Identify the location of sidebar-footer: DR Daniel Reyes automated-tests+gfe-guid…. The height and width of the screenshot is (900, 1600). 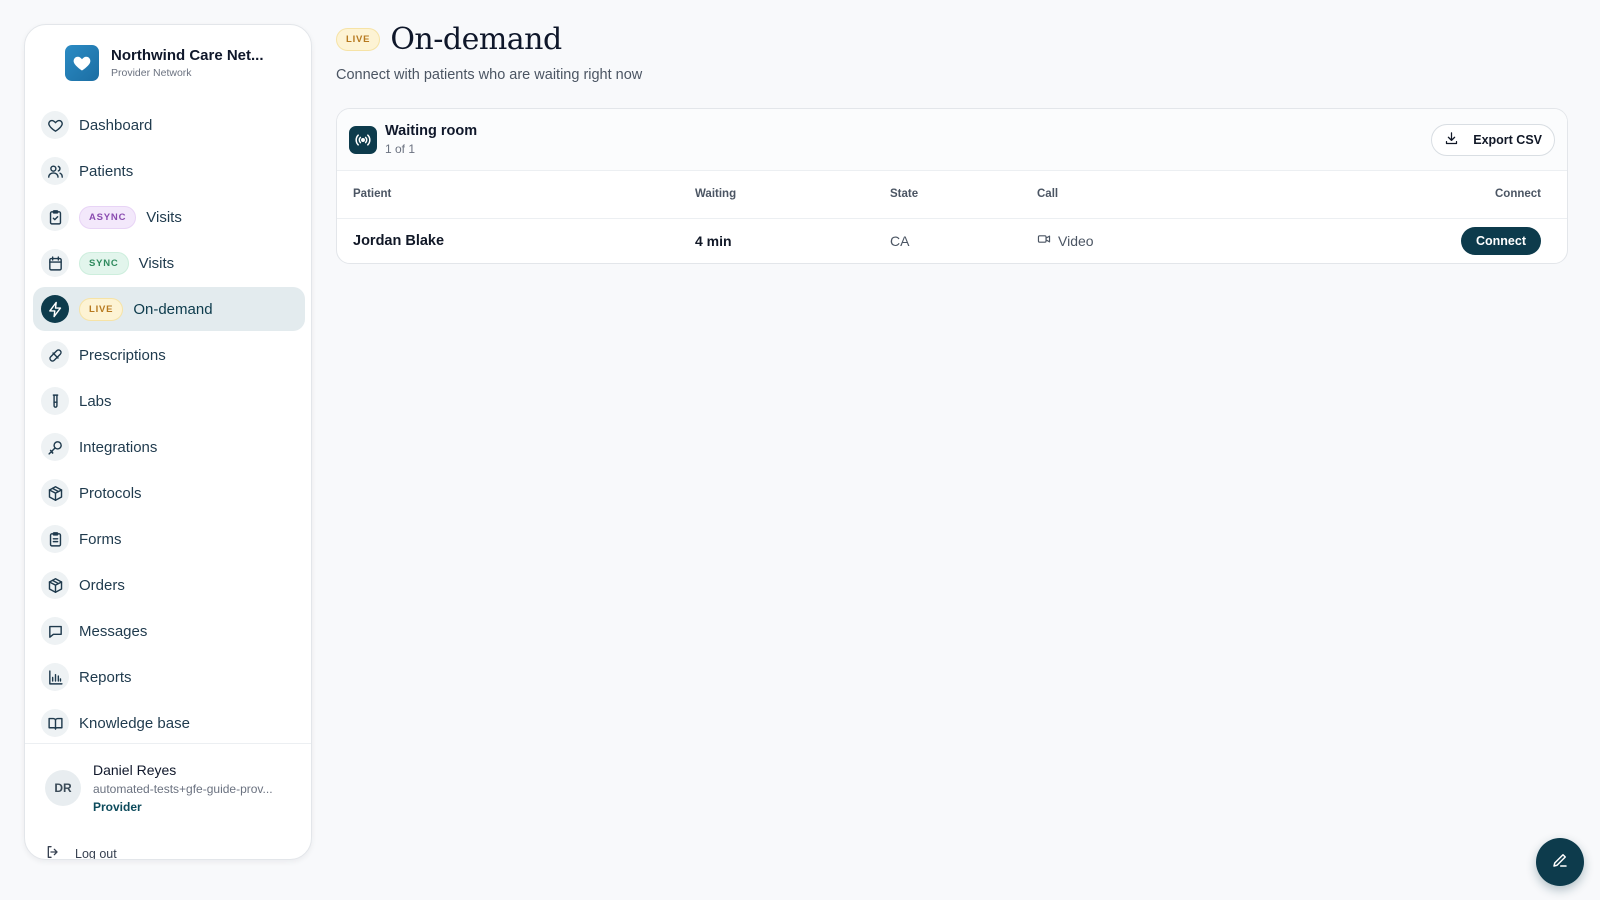
(168, 801).